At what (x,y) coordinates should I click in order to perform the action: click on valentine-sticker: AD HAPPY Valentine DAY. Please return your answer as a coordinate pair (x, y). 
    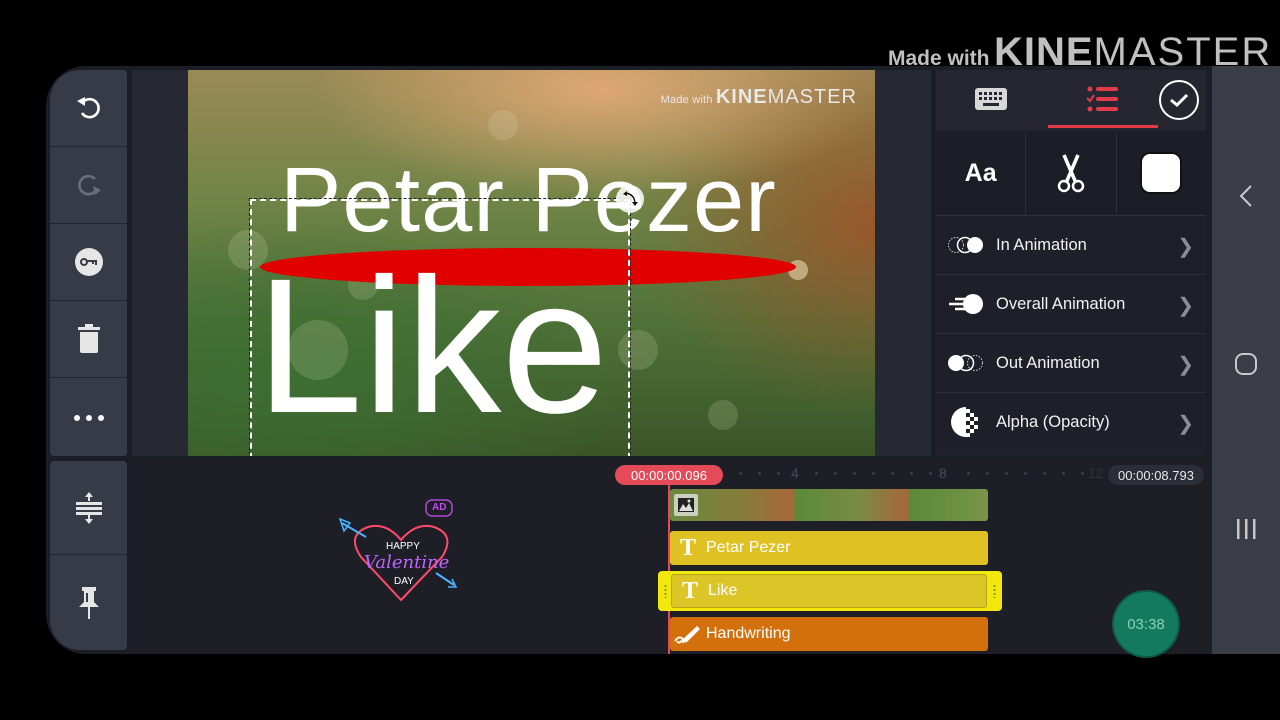
    Looking at the image, I should click on (401, 552).